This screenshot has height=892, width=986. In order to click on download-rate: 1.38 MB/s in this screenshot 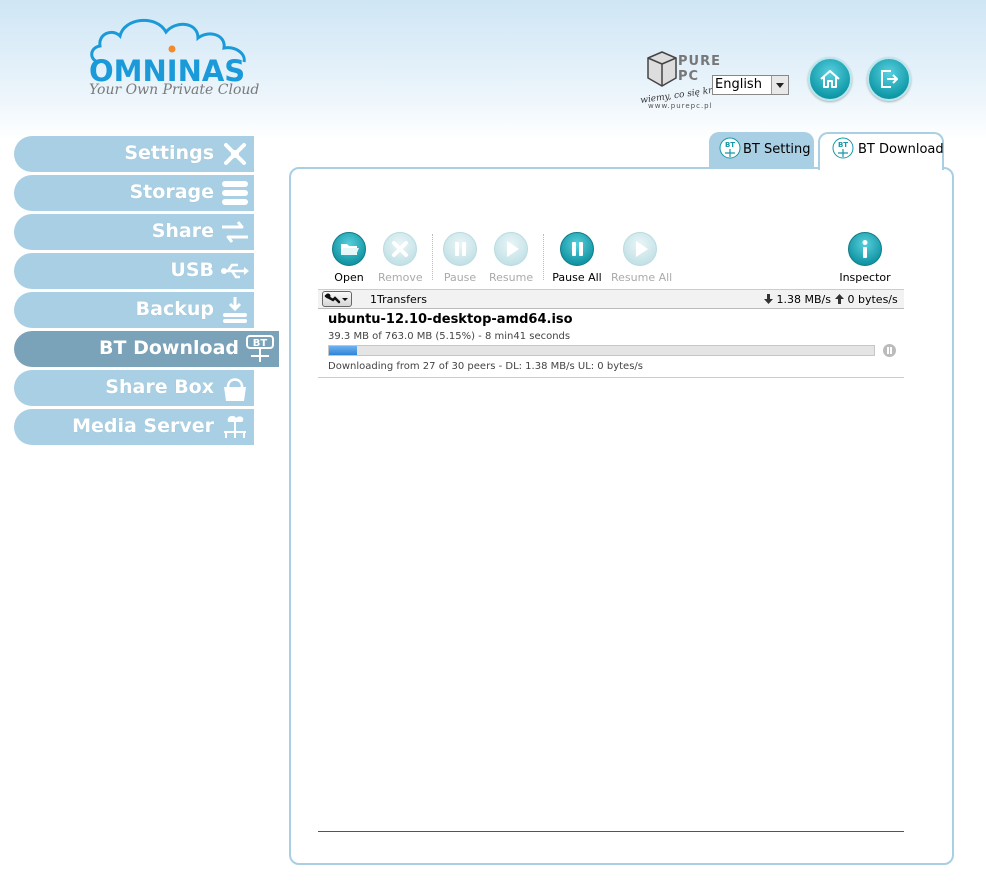, I will do `click(797, 299)`.